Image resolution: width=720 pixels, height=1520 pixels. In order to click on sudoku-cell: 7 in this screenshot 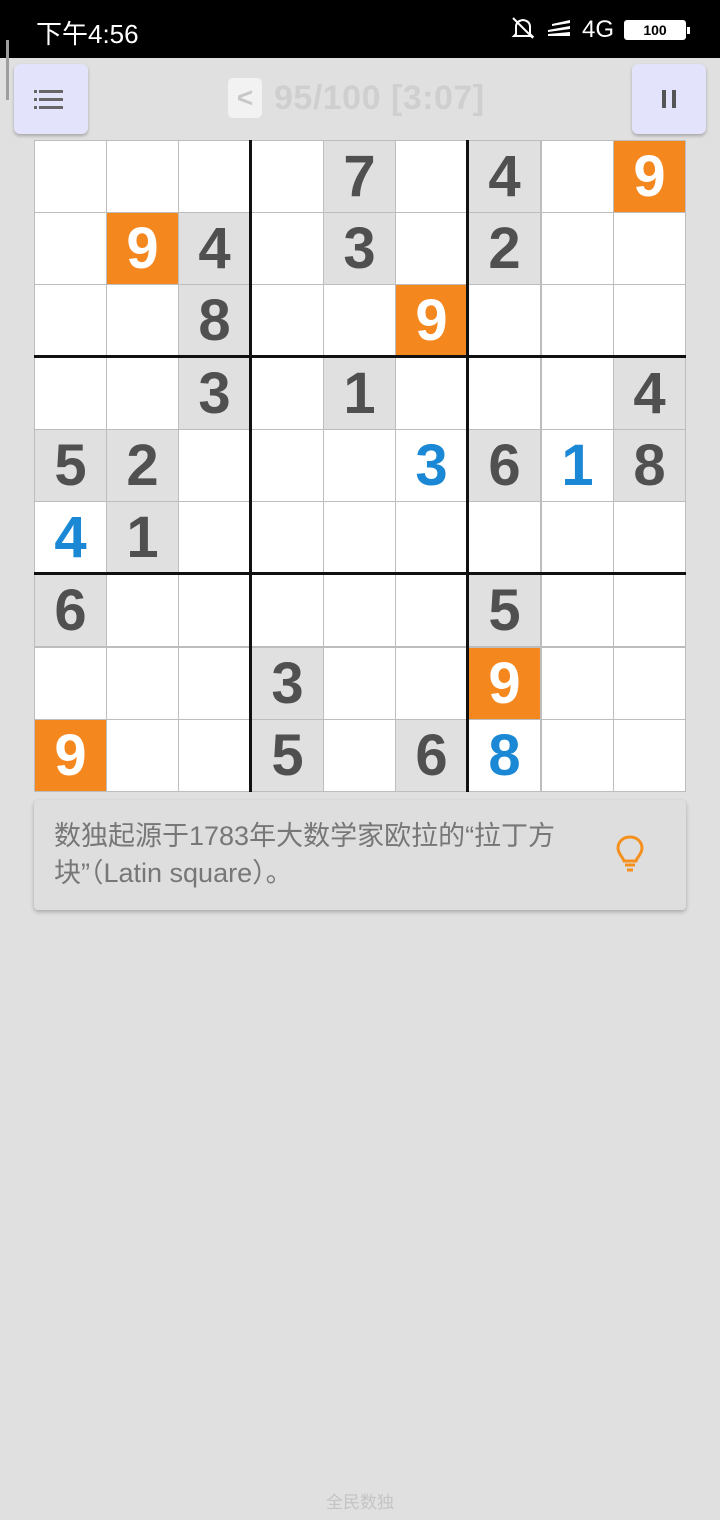, I will do `click(359, 176)`.